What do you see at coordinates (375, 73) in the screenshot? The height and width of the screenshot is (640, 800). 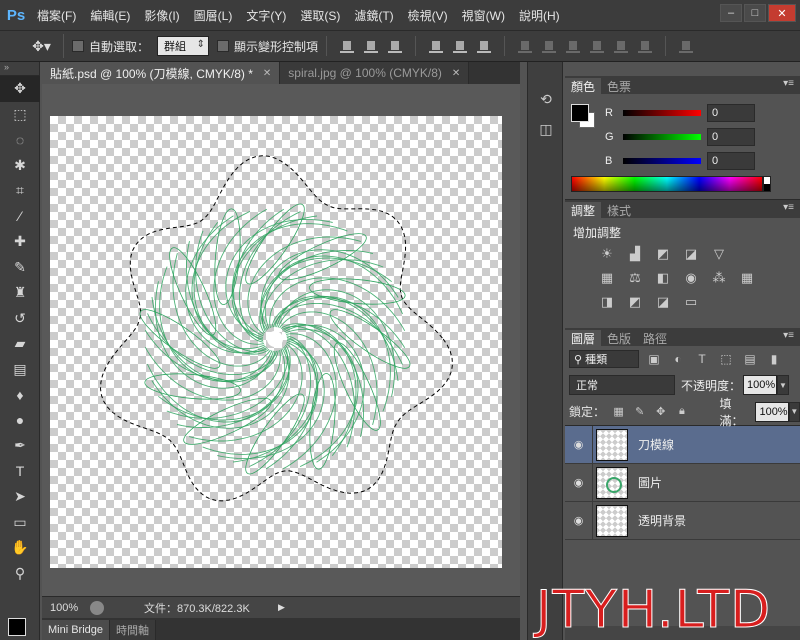 I see `tab-document-2: spiral.jpg @ 100% (CMYK/8) ✕` at bounding box center [375, 73].